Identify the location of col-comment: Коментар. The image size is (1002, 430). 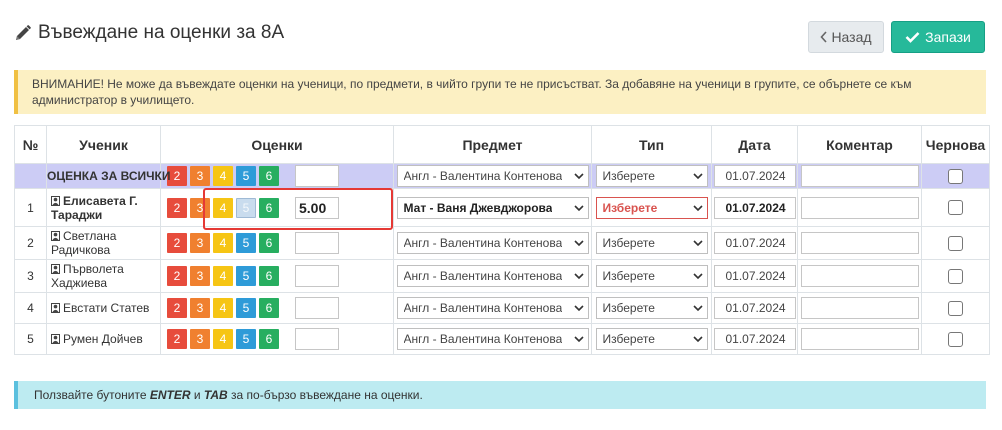
(859, 144).